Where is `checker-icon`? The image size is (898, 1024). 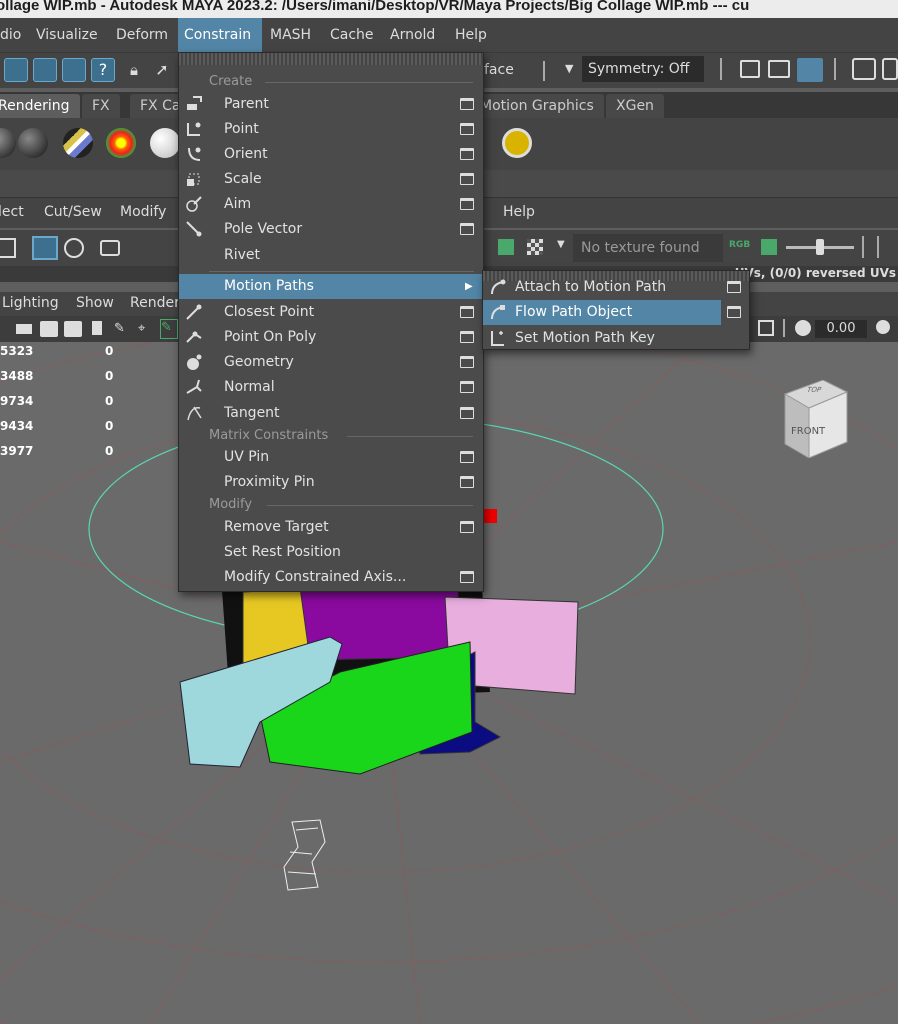
checker-icon is located at coordinates (535, 247).